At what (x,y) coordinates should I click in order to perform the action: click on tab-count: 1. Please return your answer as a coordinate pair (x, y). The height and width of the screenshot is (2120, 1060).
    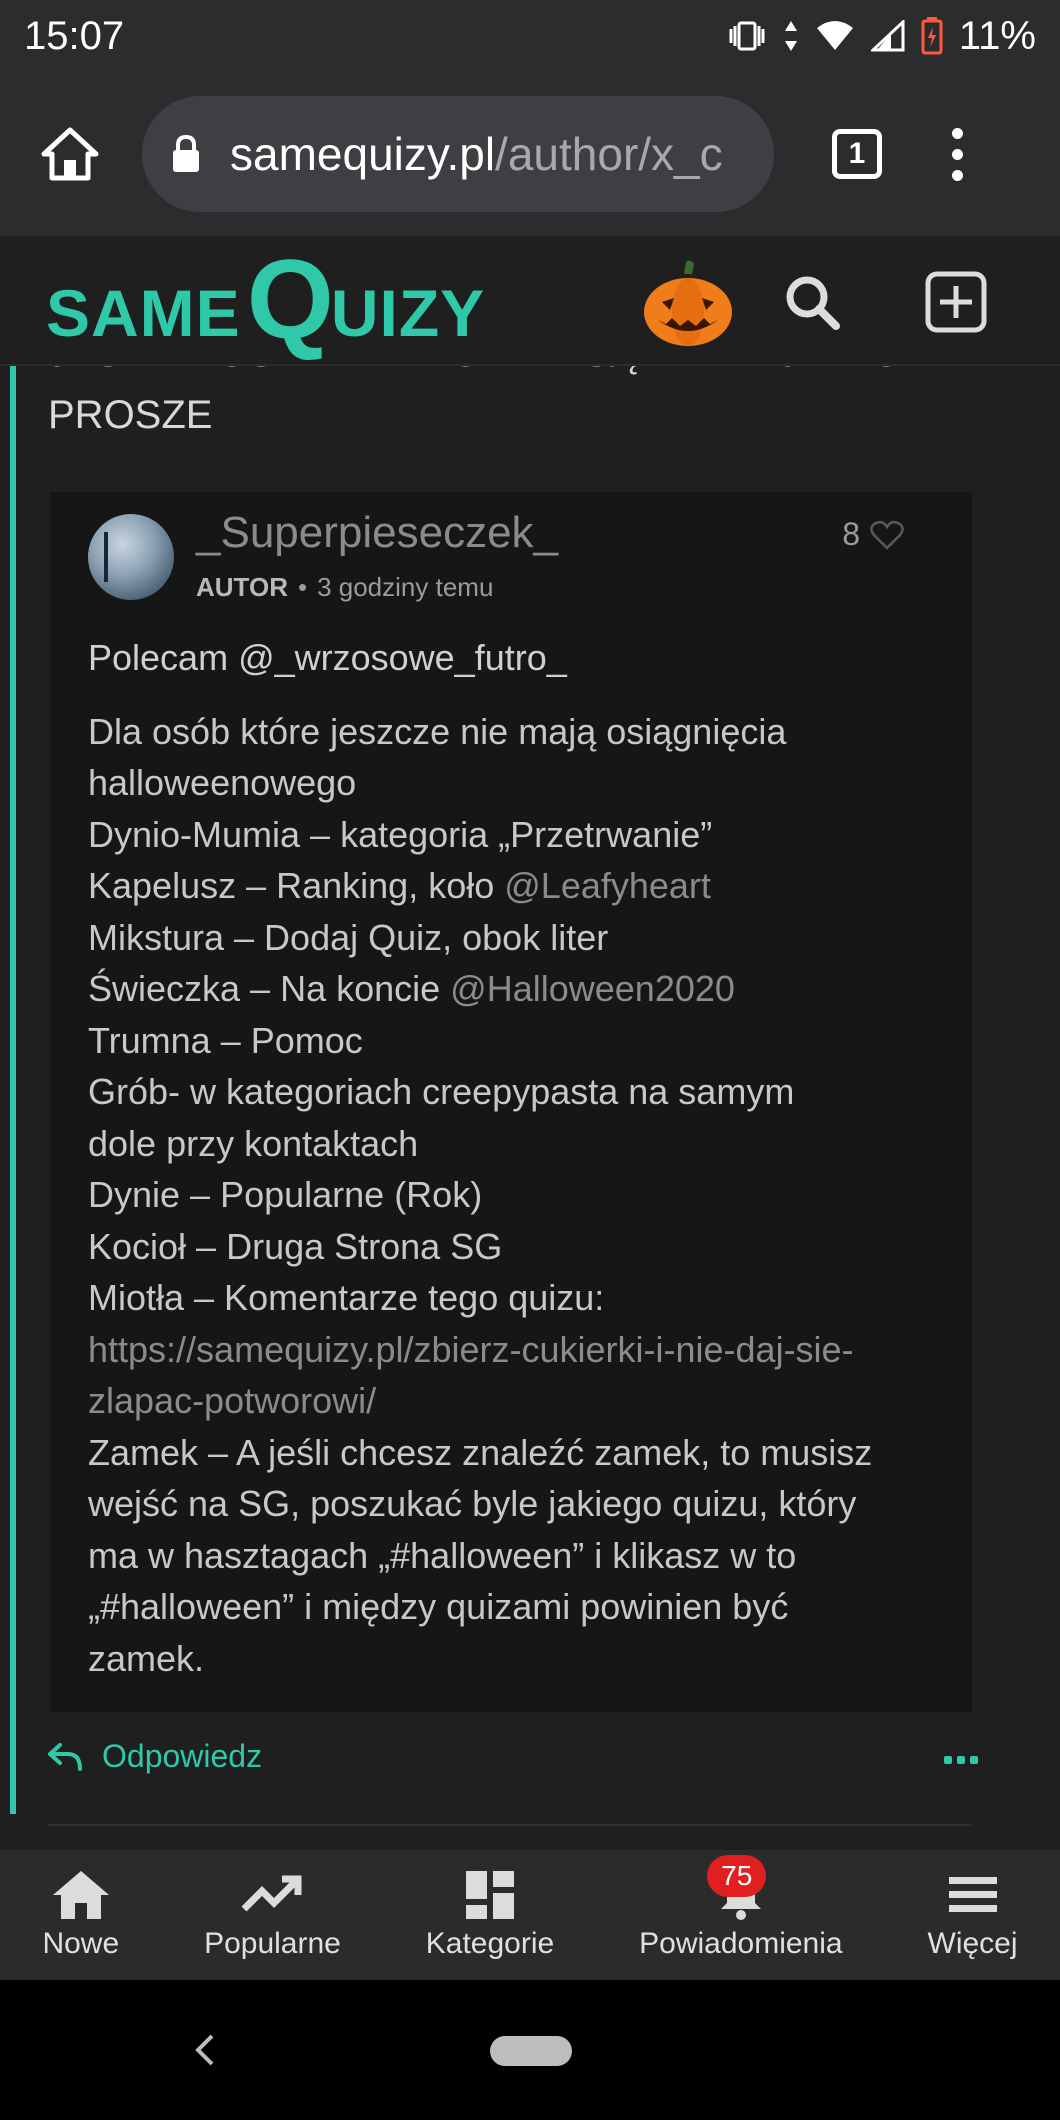
    Looking at the image, I should click on (857, 153).